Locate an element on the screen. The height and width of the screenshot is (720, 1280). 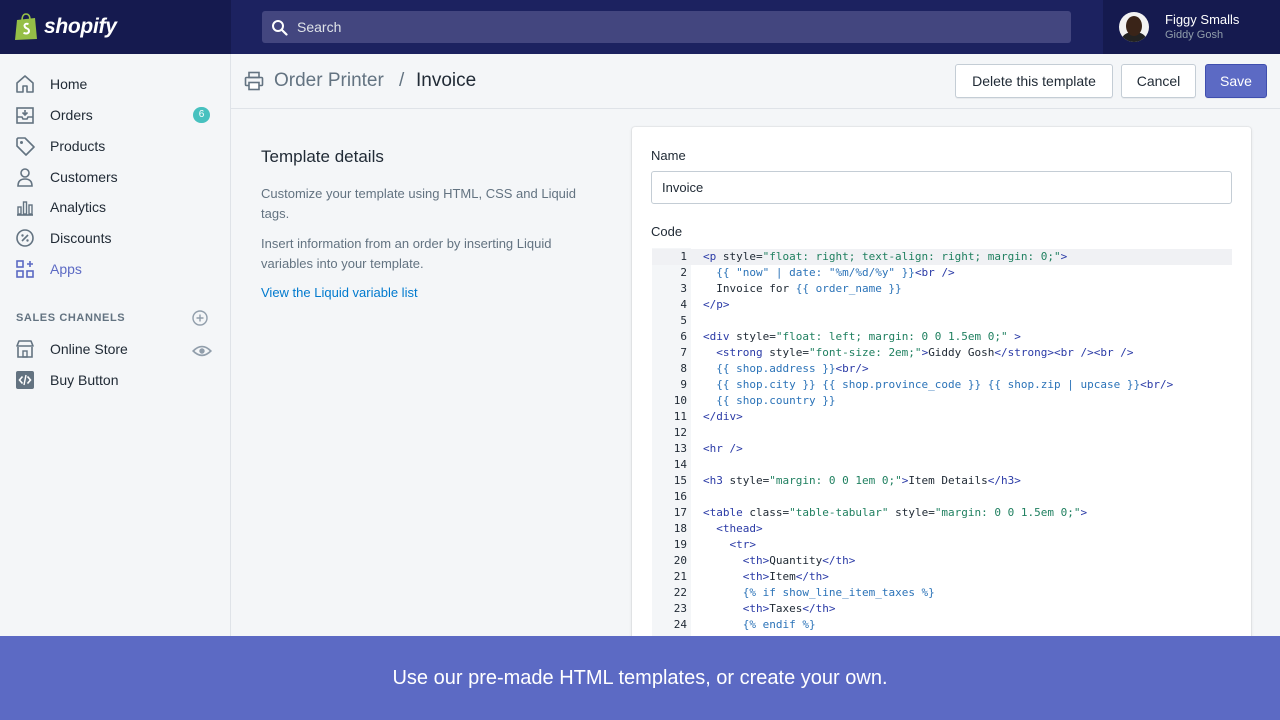
sidebar-item-label: Analytics is located at coordinates (78, 207).